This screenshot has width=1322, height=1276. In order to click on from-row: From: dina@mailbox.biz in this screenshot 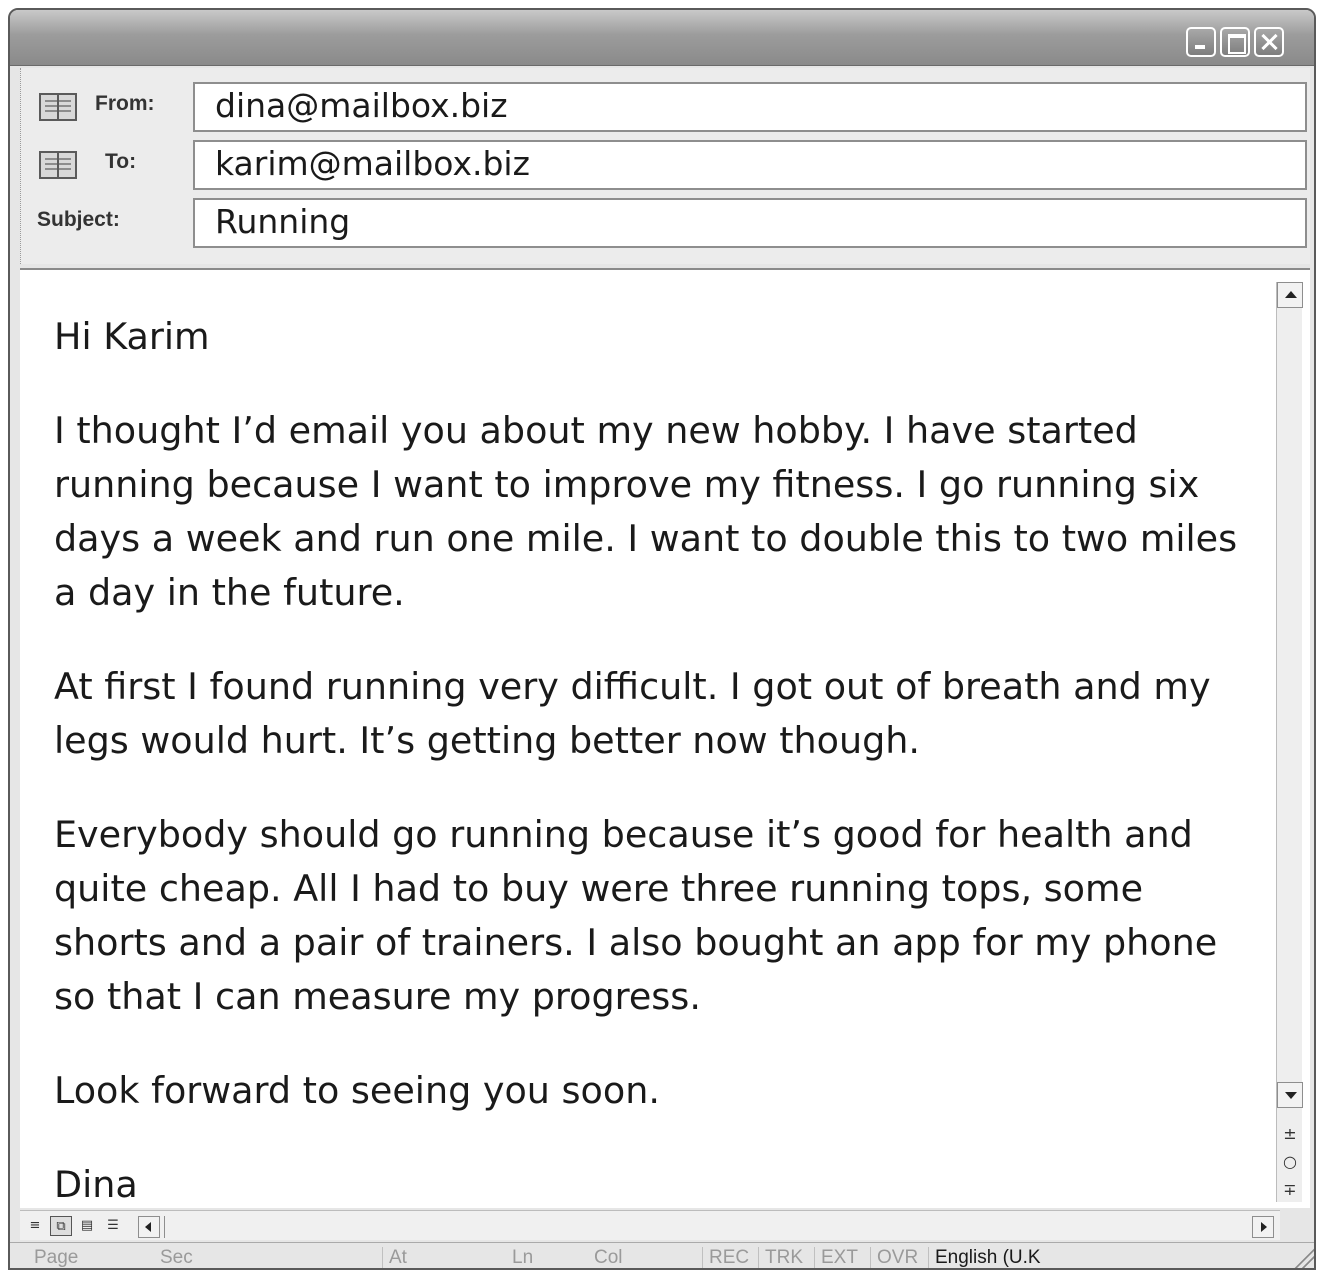, I will do `click(666, 107)`.